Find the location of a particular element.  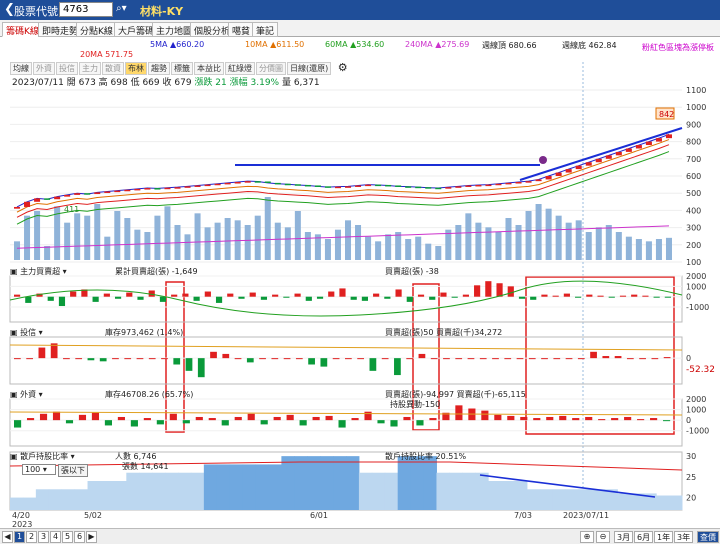

scroll-right-button: ▶ is located at coordinates (91, 537).